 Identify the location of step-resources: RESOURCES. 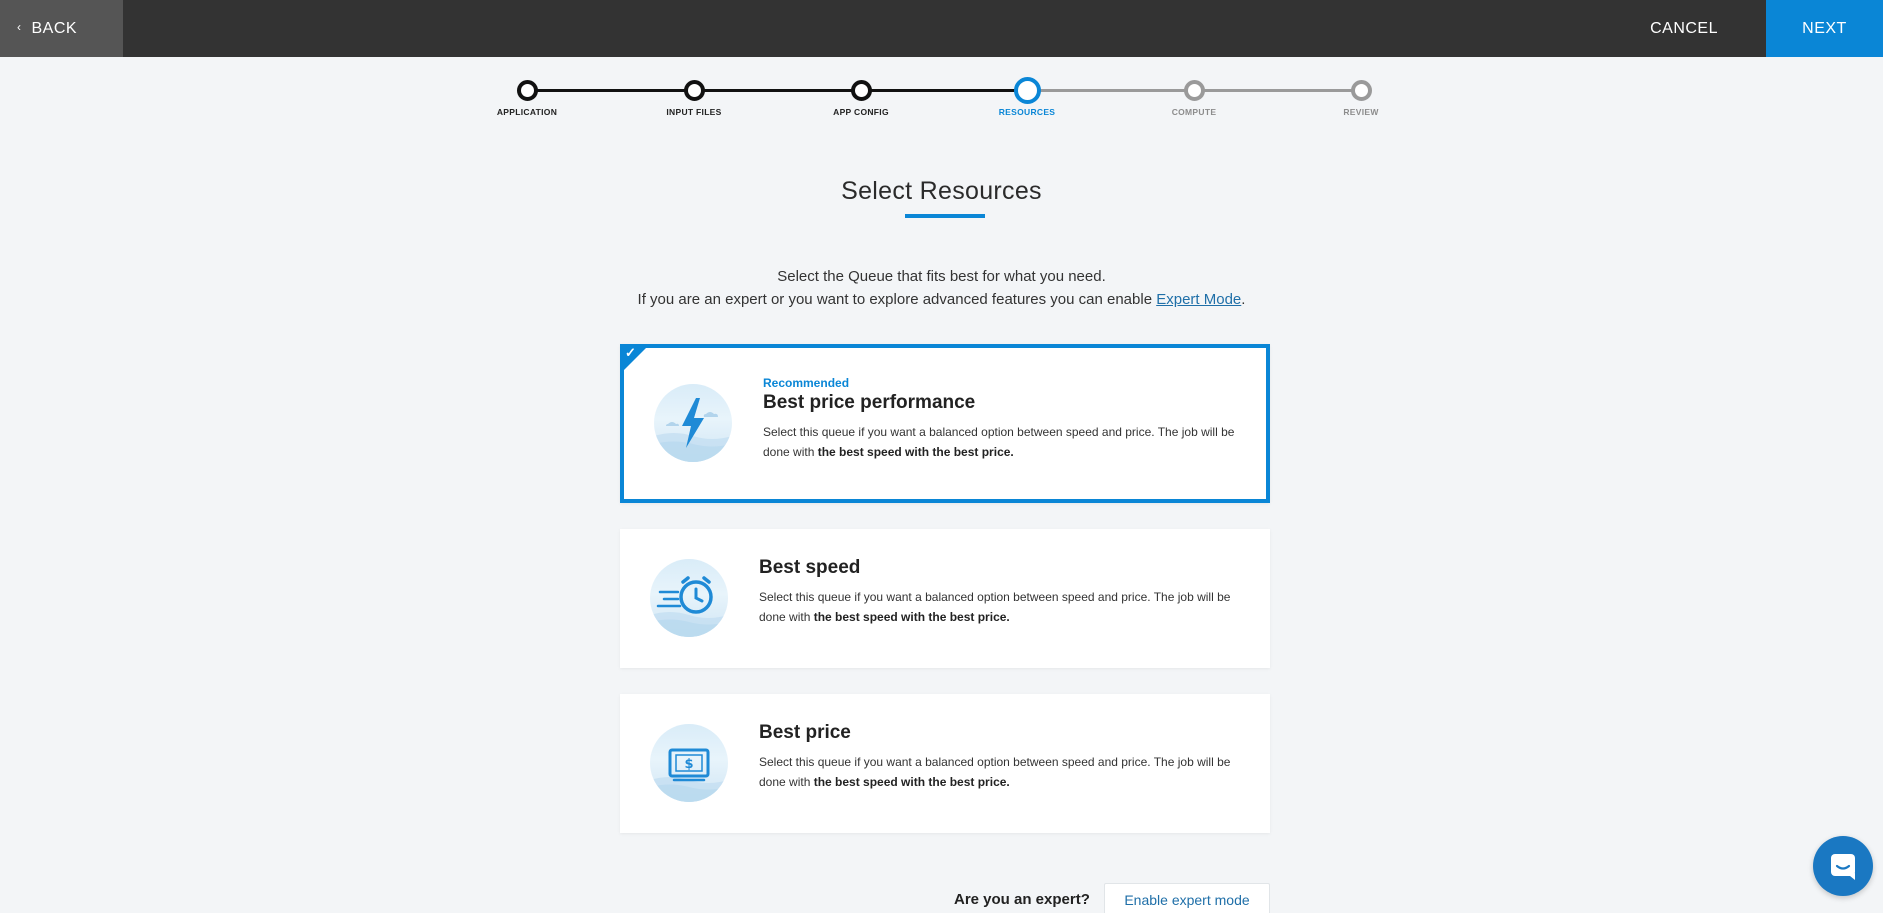
(1027, 97).